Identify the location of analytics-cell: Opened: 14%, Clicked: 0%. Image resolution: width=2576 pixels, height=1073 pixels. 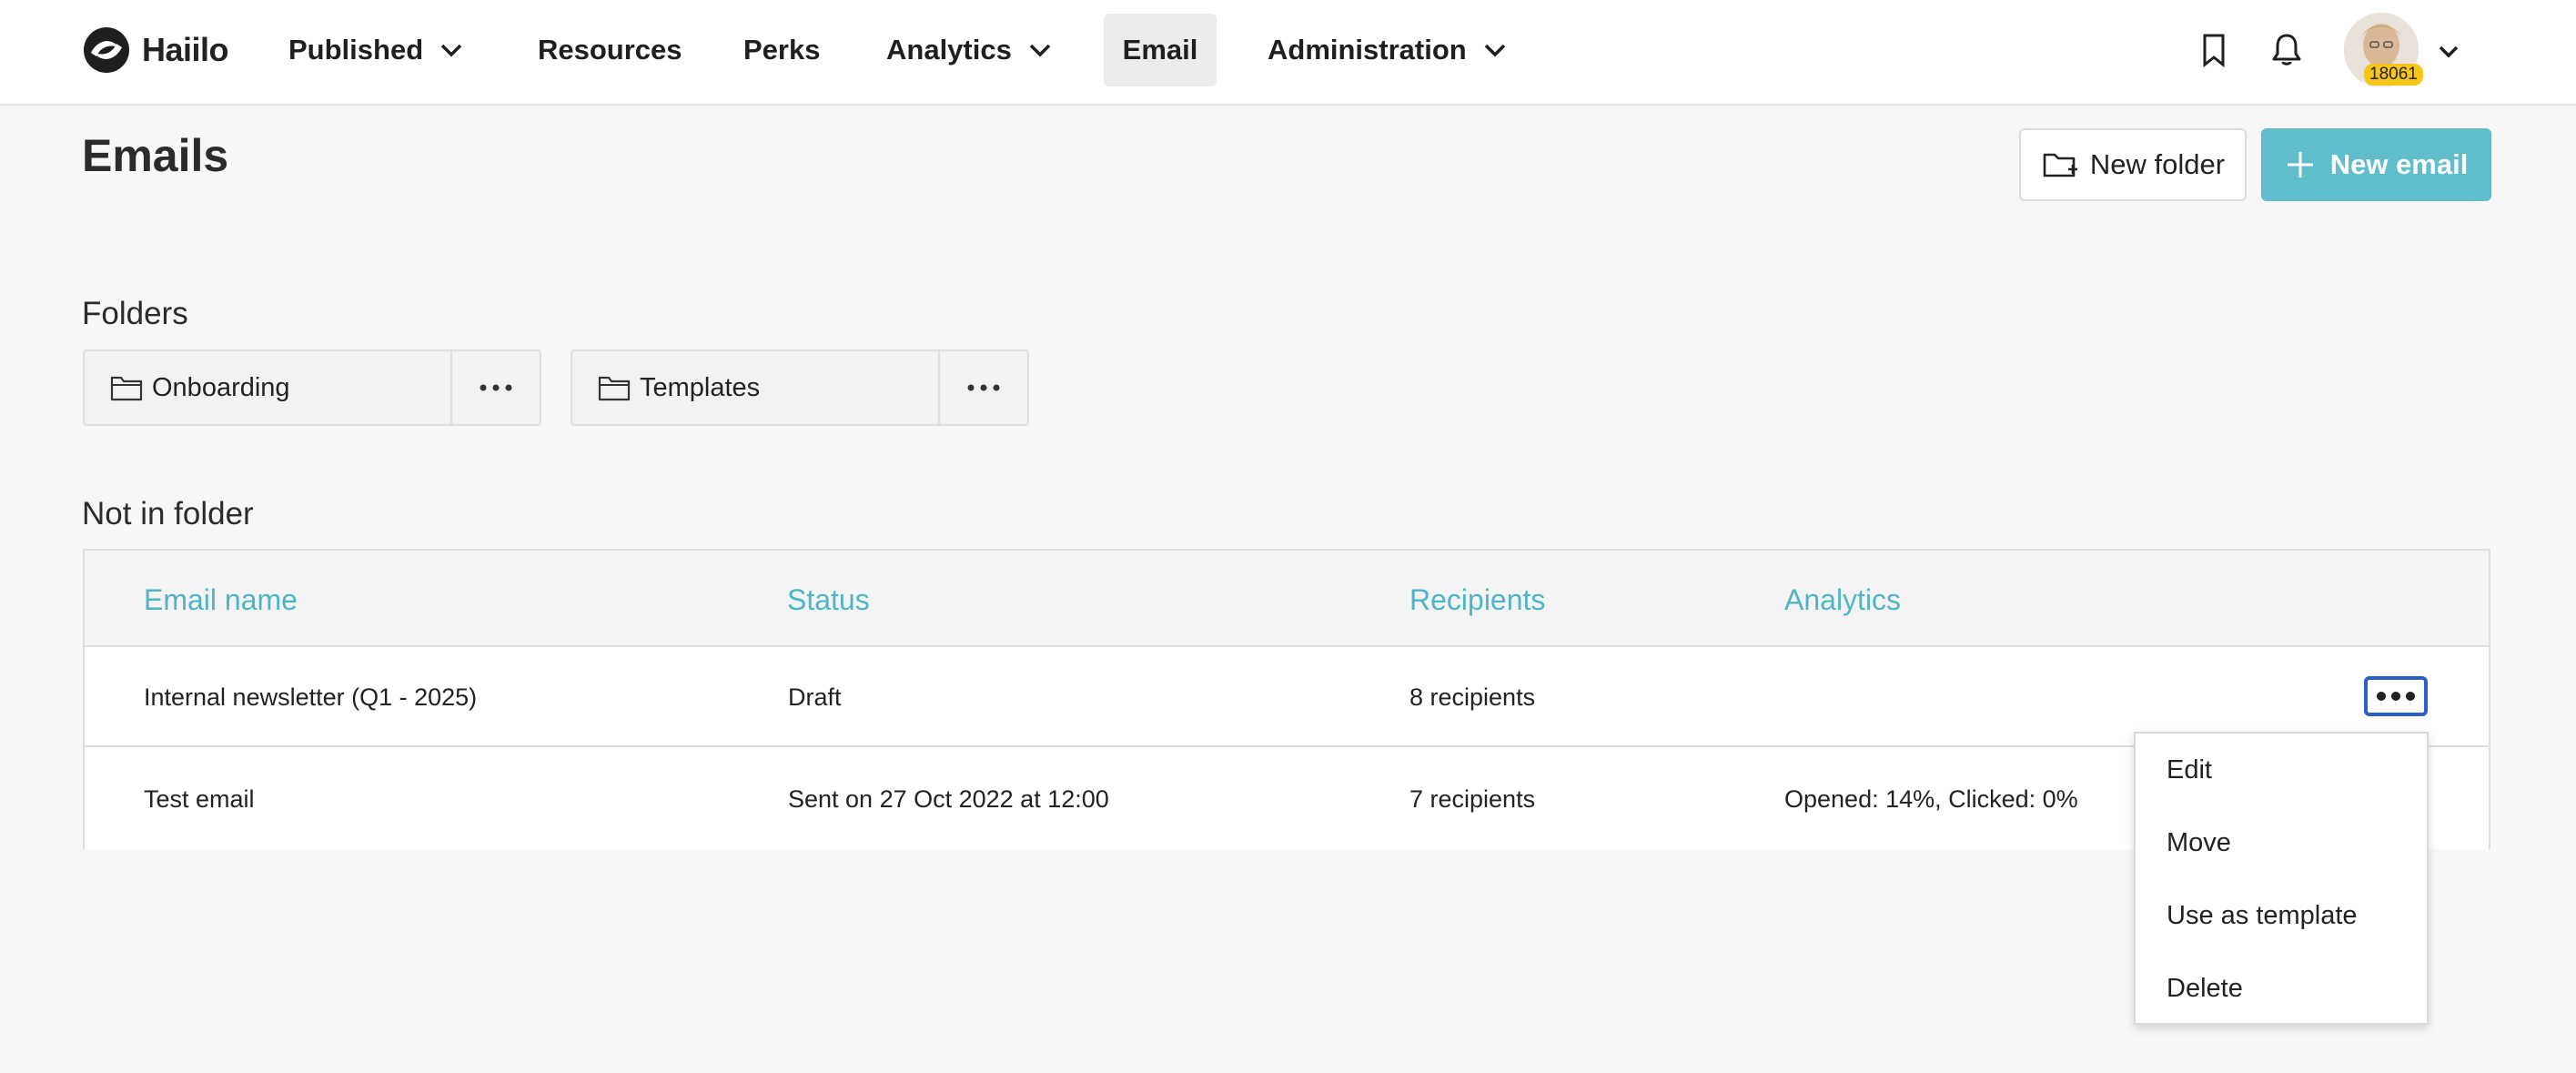
(1931, 799).